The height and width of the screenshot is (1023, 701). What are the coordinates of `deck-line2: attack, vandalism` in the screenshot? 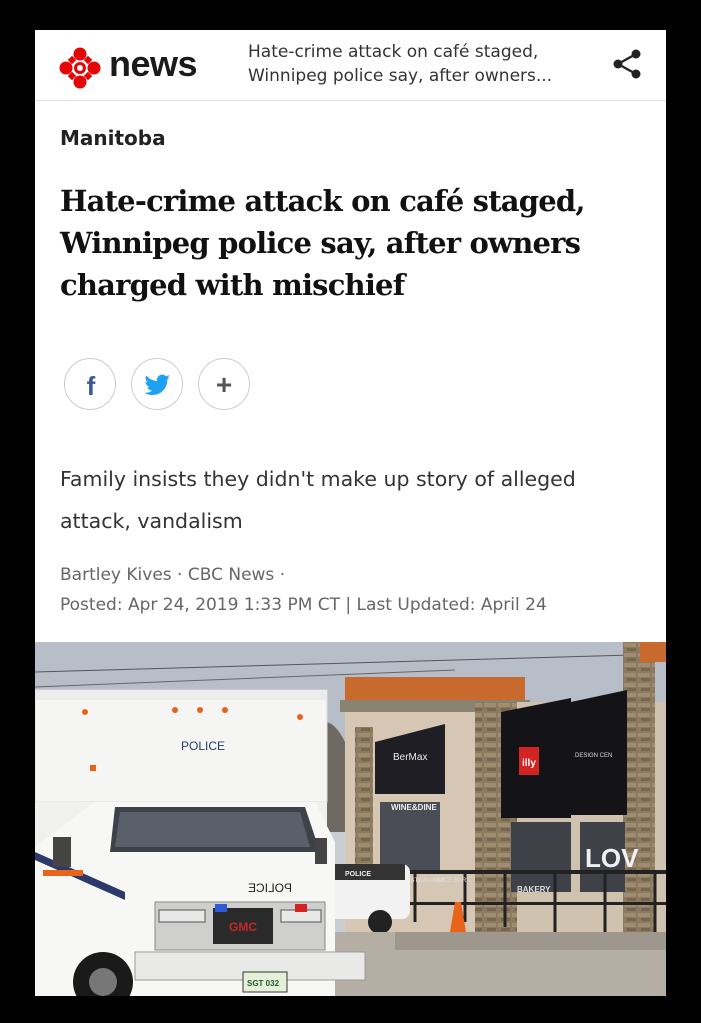 It's located at (151, 521).